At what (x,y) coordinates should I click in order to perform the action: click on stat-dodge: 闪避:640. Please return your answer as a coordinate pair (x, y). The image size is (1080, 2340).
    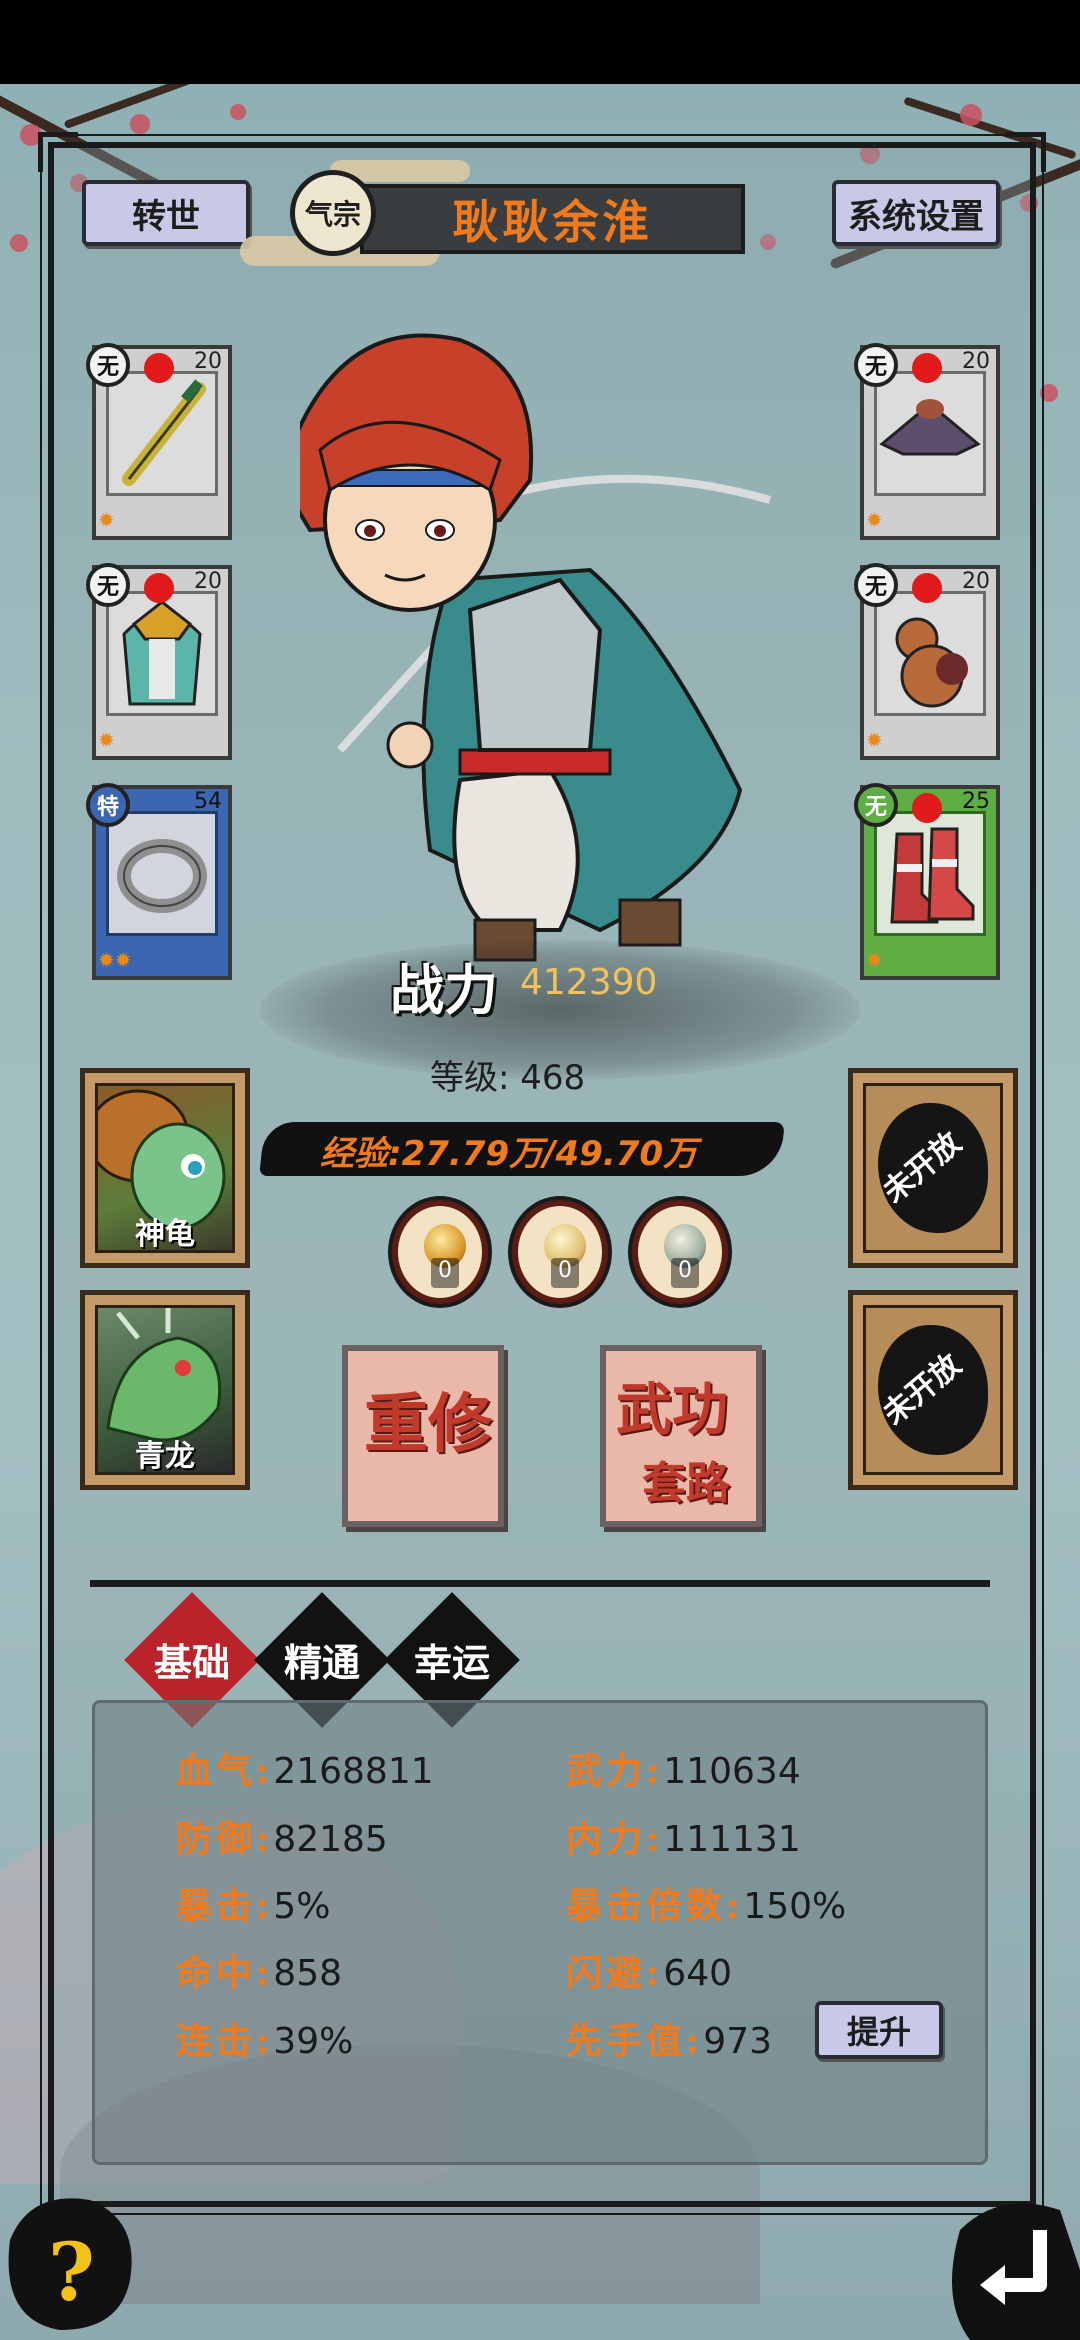
    Looking at the image, I should click on (649, 1973).